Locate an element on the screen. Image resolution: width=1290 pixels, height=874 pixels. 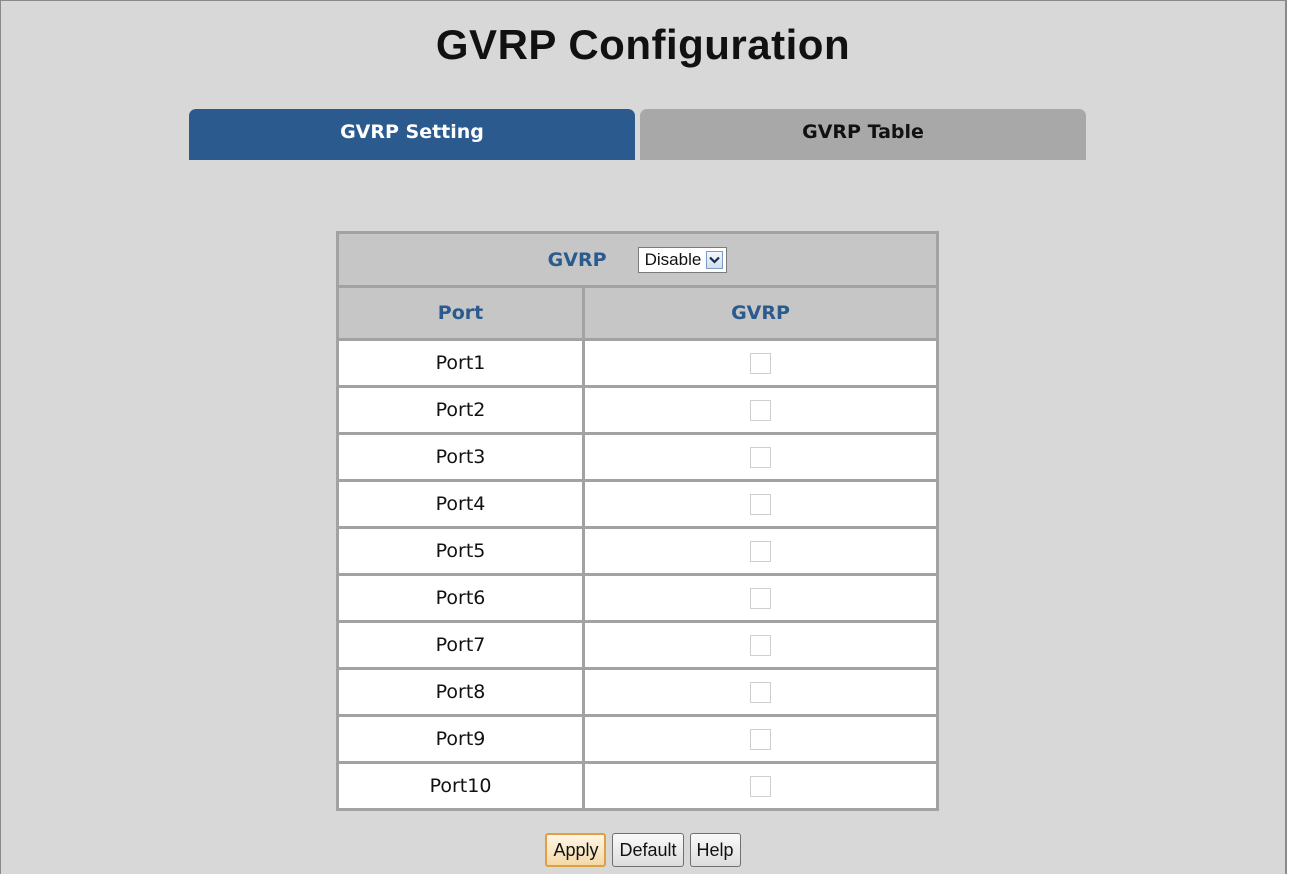
port-name-cell: Port3 is located at coordinates (460, 457).